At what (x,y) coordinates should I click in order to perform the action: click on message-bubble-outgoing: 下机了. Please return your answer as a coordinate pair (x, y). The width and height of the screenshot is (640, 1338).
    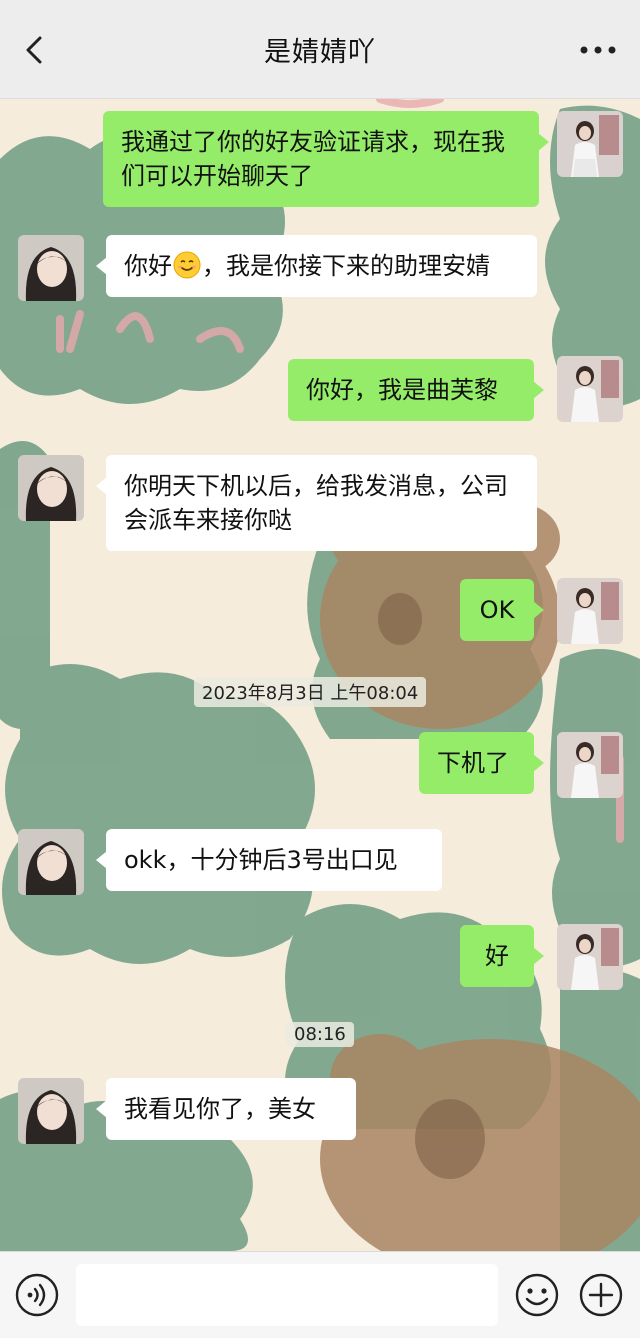
    Looking at the image, I should click on (481, 763).